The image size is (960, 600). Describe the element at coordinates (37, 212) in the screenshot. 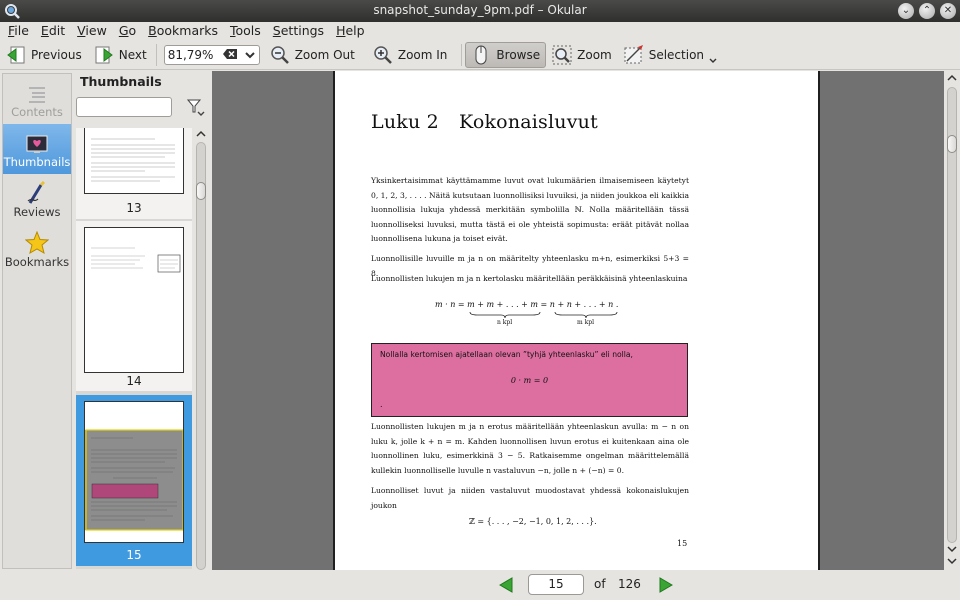

I see `tab-reviews-label: Reviews` at that location.